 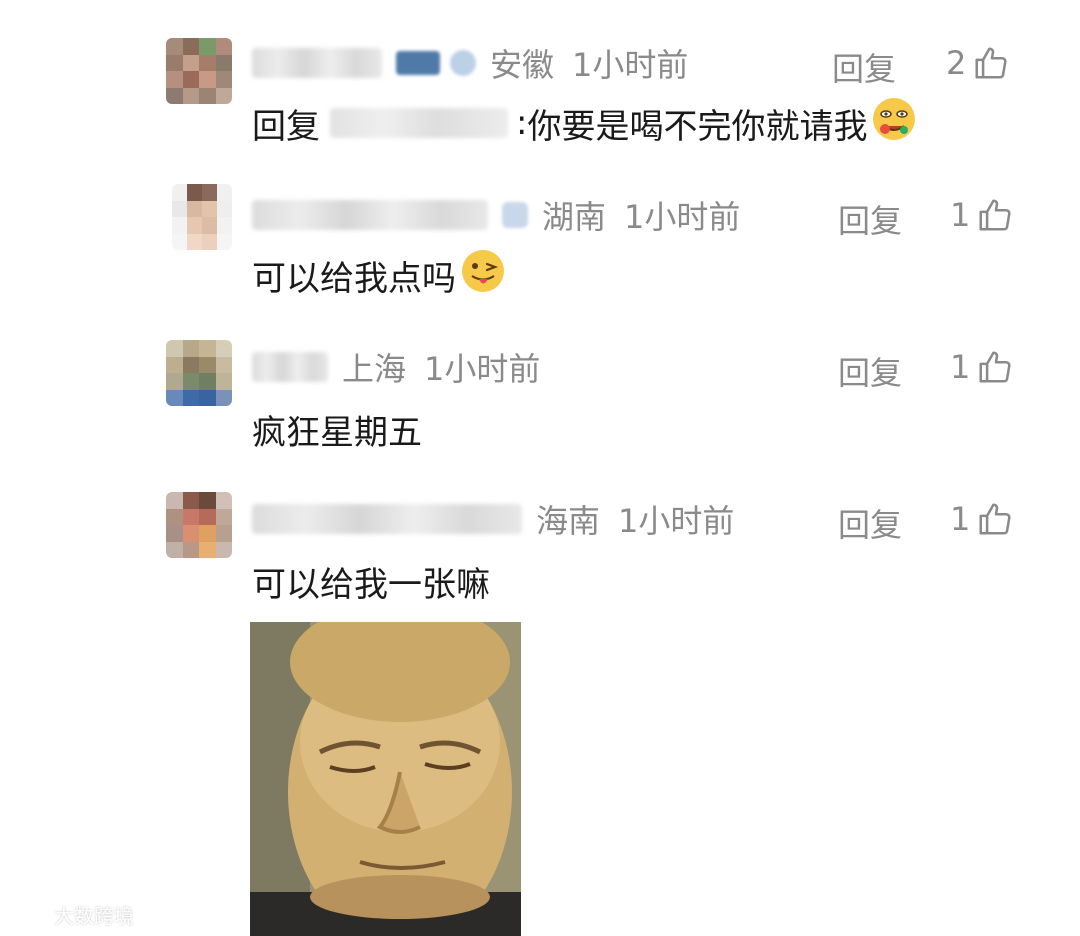 I want to click on comment-body: 可以给我点吗, so click(x=354, y=278).